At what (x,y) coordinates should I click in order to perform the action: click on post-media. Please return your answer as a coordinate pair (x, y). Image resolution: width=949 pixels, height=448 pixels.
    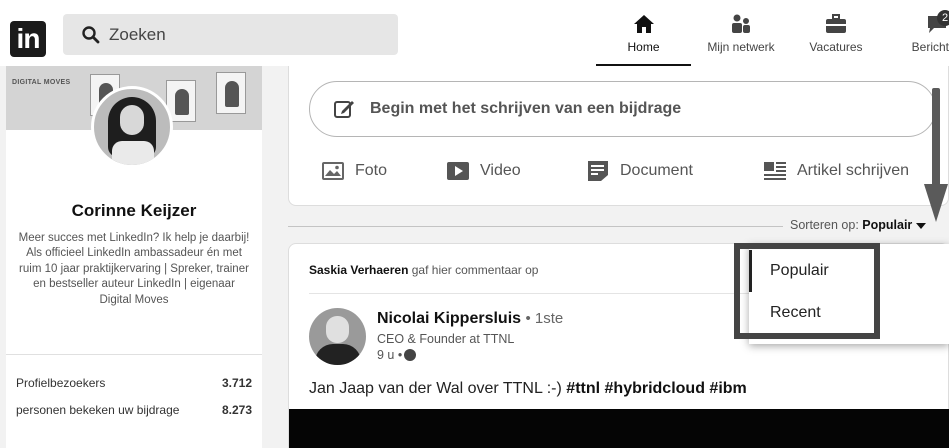
    Looking at the image, I should click on (619, 428).